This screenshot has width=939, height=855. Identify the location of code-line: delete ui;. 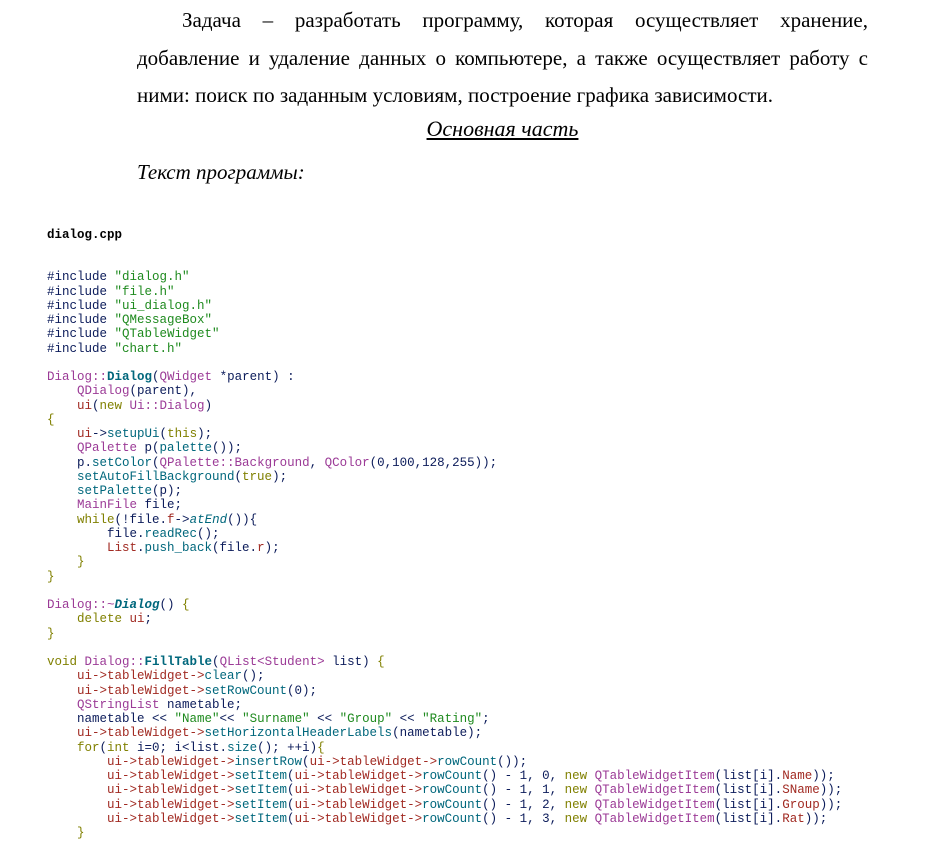
(444, 619).